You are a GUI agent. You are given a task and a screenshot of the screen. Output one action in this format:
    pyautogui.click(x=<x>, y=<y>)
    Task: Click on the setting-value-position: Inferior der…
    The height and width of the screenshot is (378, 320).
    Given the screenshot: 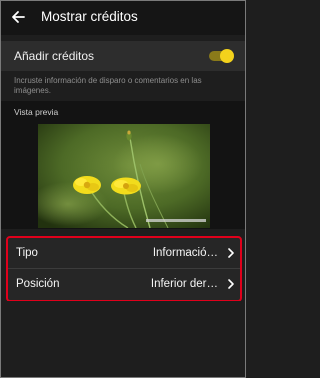 What is the action you would take?
    pyautogui.click(x=184, y=284)
    